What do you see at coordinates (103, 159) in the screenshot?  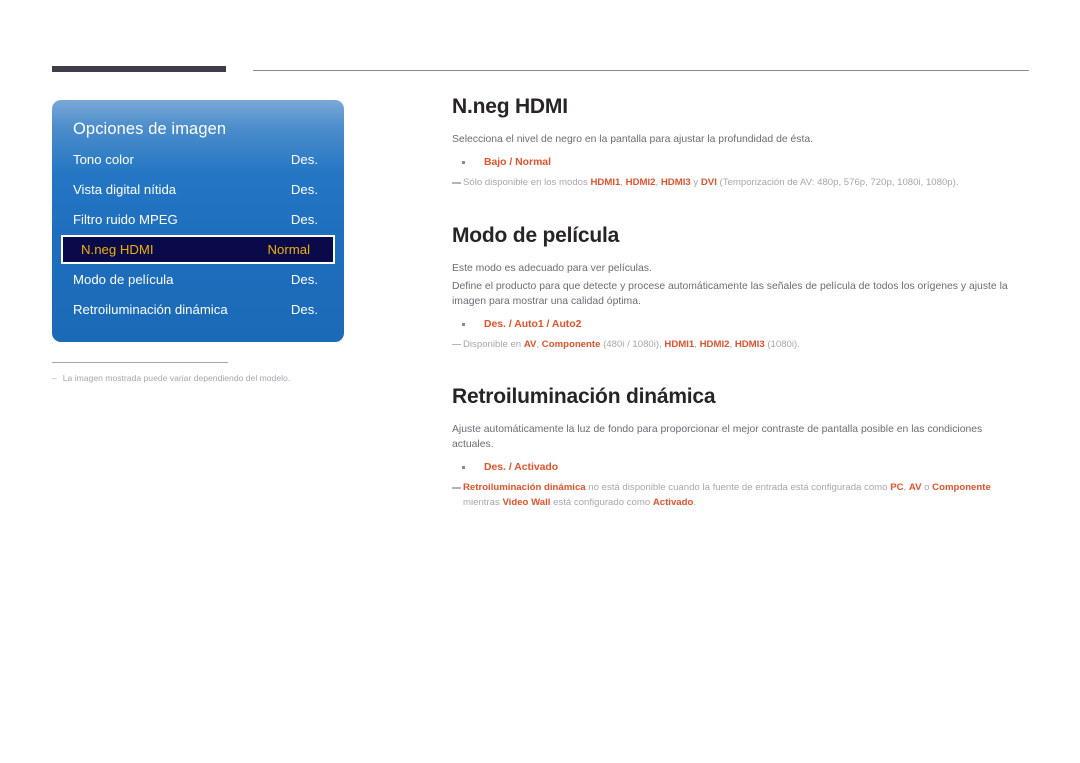 I see `osd-item-label: Tono color` at bounding box center [103, 159].